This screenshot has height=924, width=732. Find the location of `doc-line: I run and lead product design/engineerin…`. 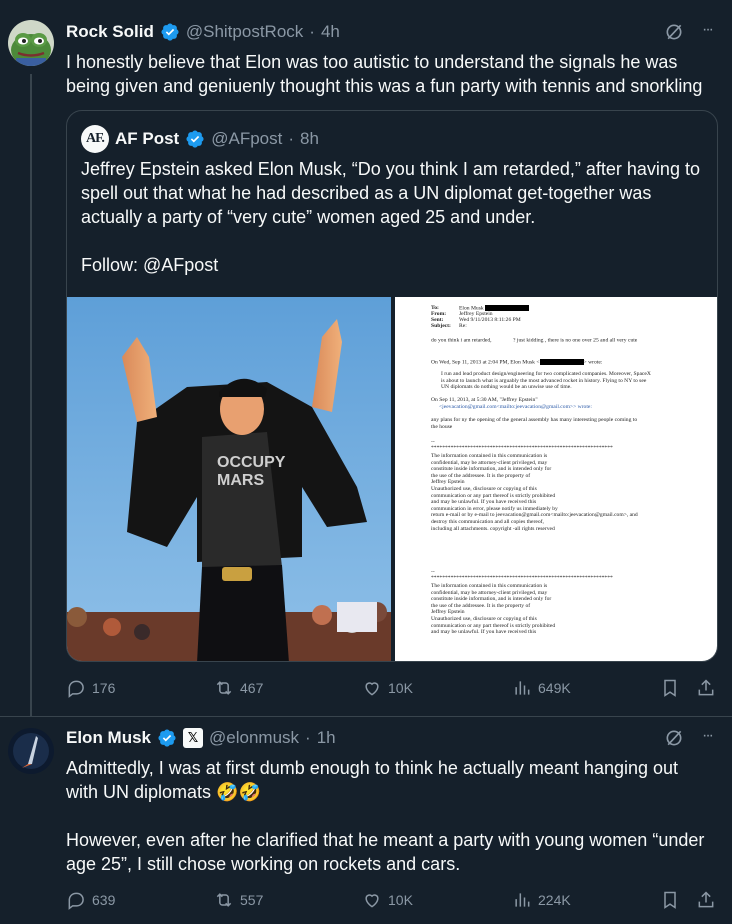

doc-line: I run and lead product design/engineerin… is located at coordinates (546, 374).